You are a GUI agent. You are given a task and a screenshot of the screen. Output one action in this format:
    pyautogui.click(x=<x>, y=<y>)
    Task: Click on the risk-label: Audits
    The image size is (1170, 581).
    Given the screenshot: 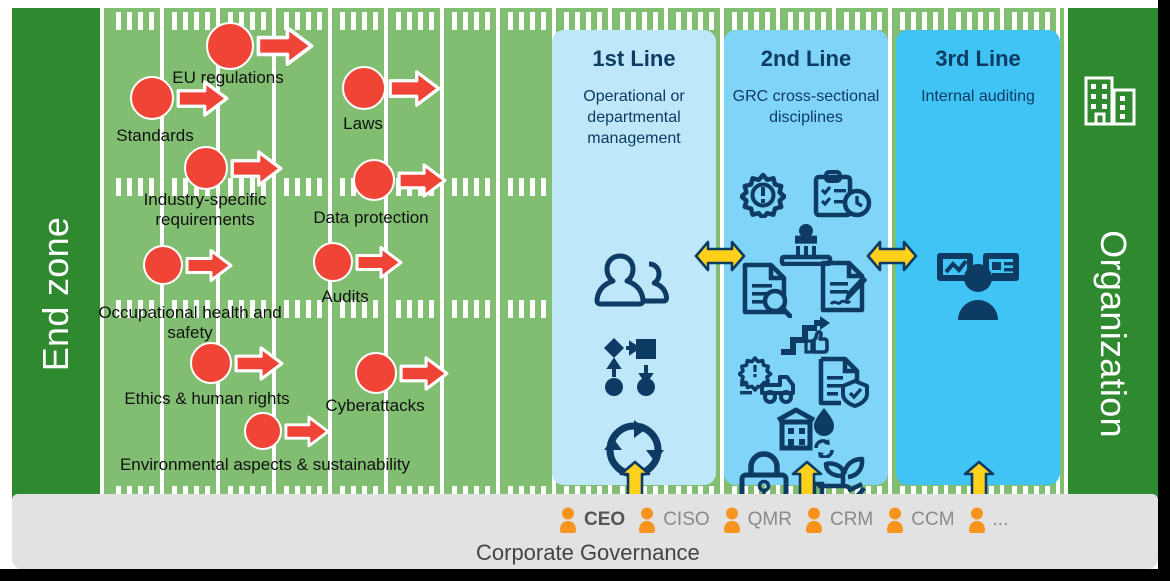 What is the action you would take?
    pyautogui.click(x=345, y=296)
    